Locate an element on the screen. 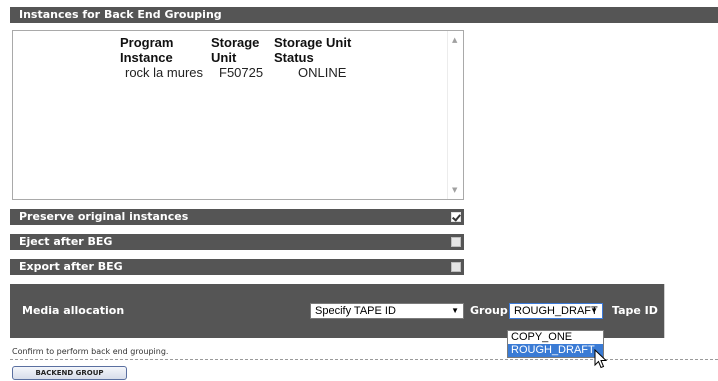 The width and height of the screenshot is (718, 381). header-storage-unit-status: Storage Unit Status is located at coordinates (313, 50).